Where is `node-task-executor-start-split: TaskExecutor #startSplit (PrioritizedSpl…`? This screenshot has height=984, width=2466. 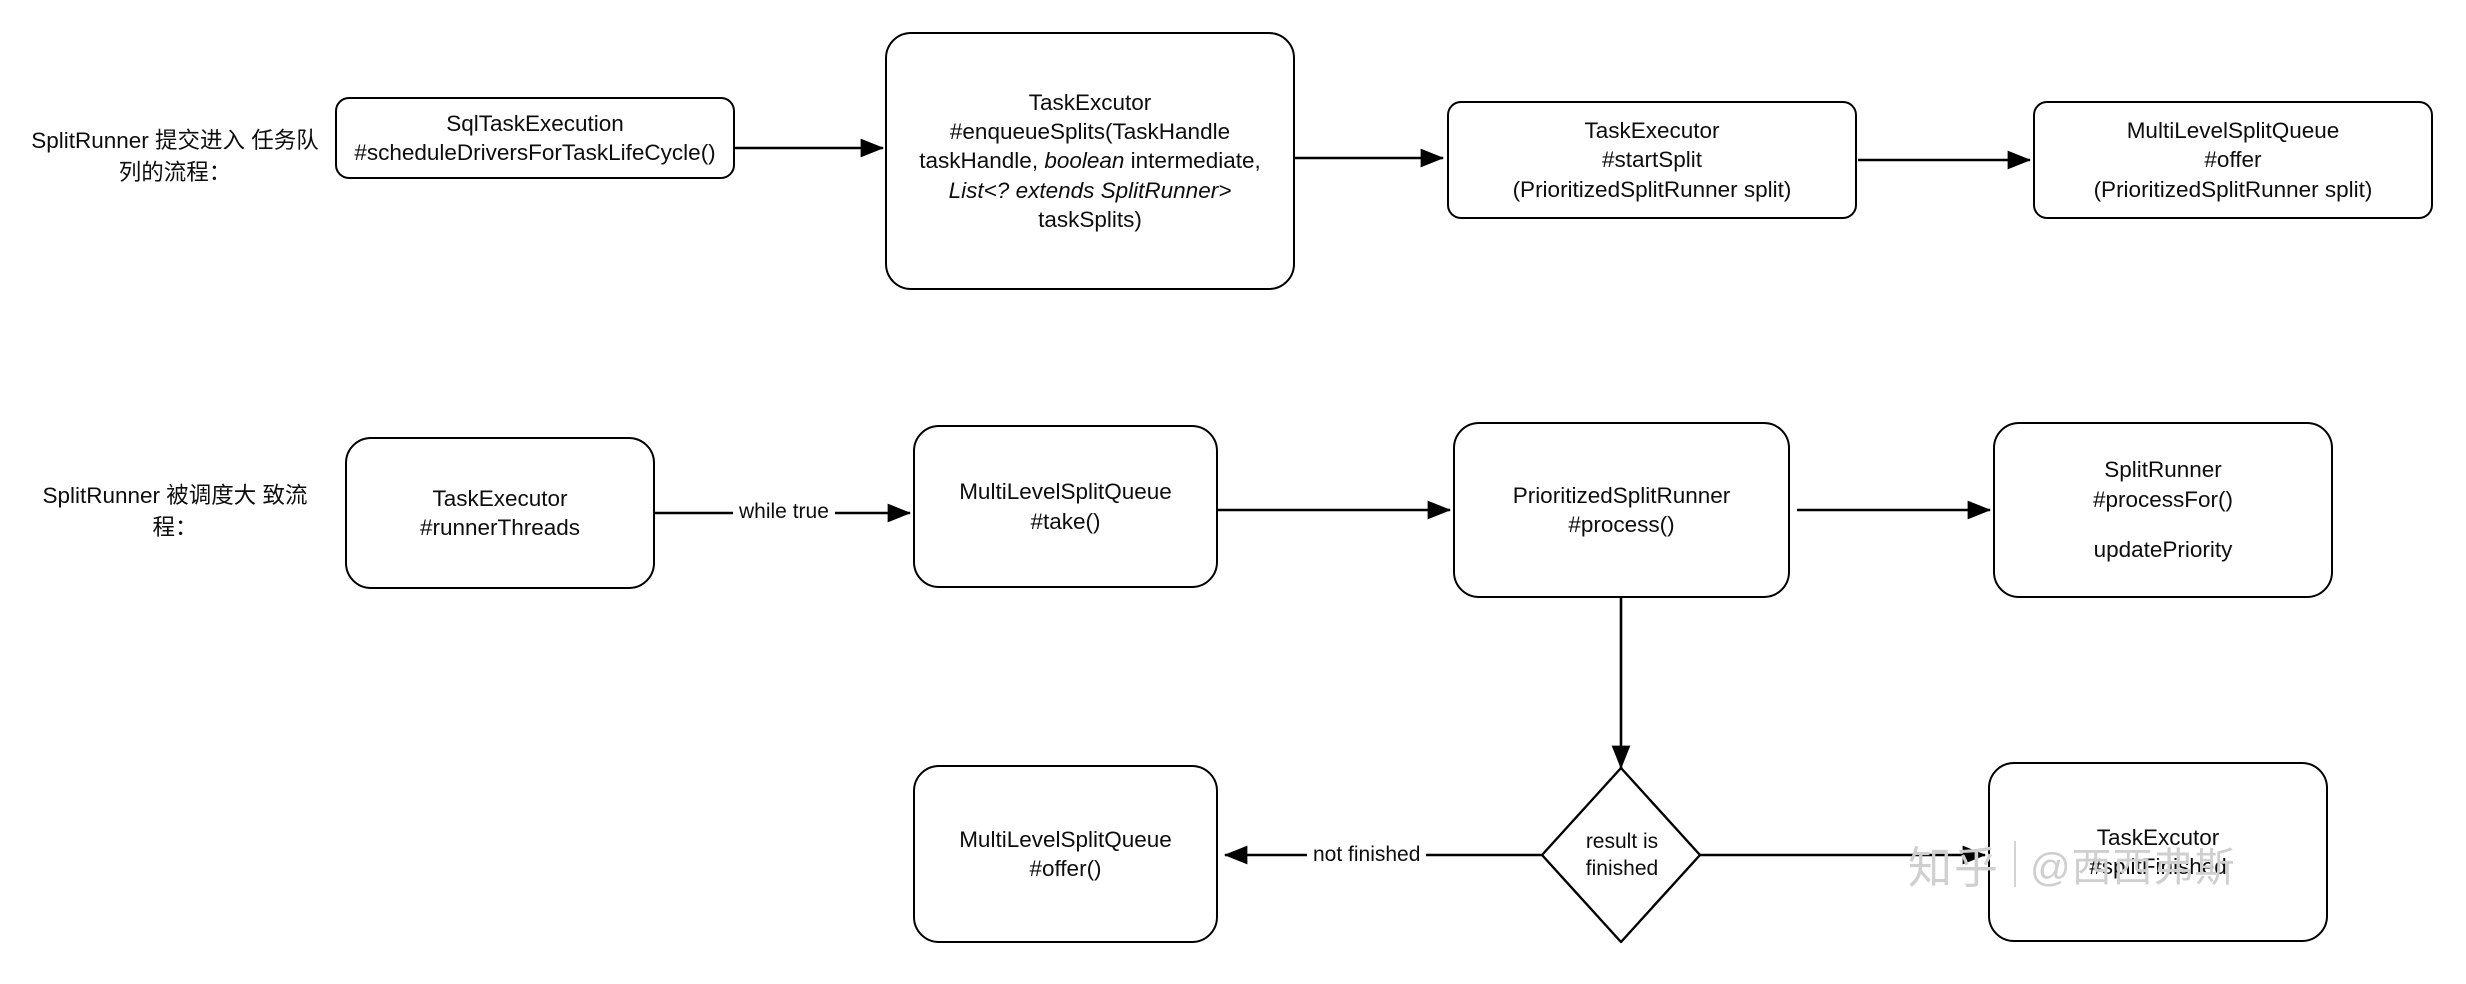
node-task-executor-start-split: TaskExecutor #startSplit (PrioritizedSpl… is located at coordinates (1652, 160).